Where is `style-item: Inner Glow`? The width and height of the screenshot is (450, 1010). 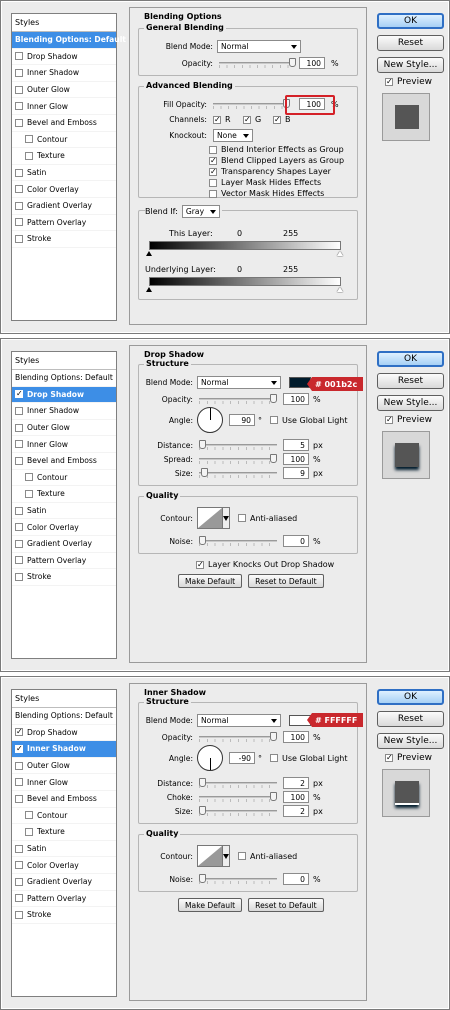 style-item: Inner Glow is located at coordinates (64, 782).